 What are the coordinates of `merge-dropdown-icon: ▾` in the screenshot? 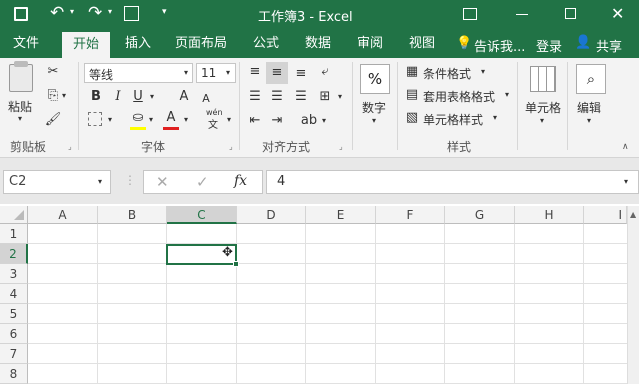 It's located at (340, 97).